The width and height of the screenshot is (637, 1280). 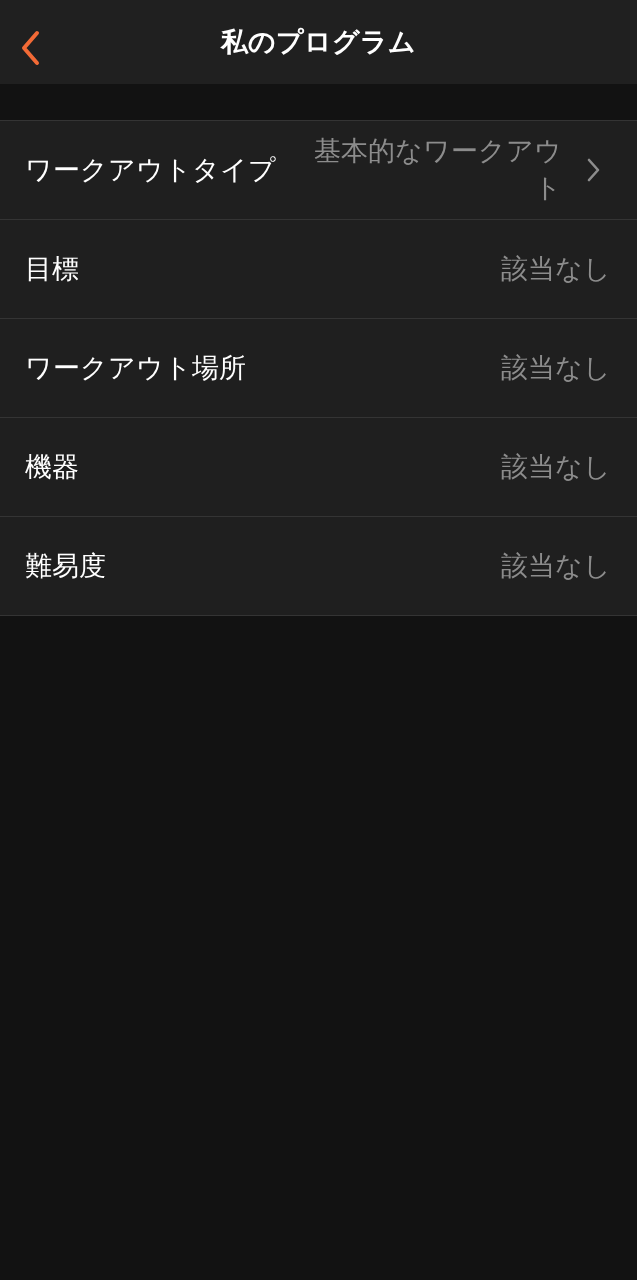 What do you see at coordinates (318, 466) in the screenshot?
I see `settings-row: 機器 該当なし` at bounding box center [318, 466].